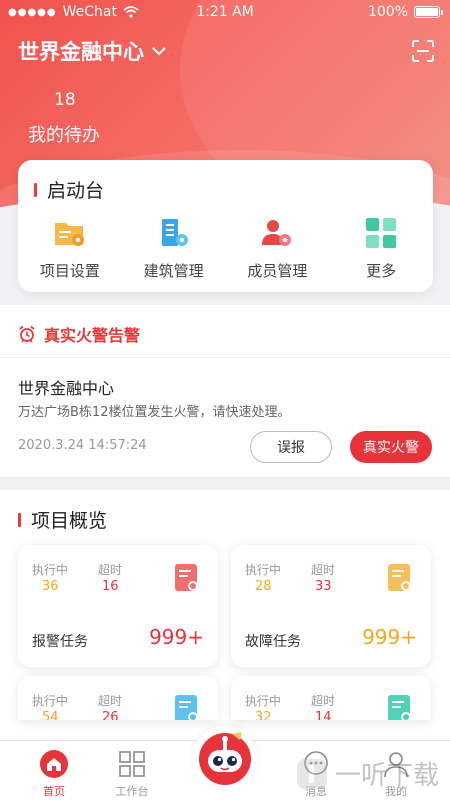 The height and width of the screenshot is (800, 450). Describe the element at coordinates (225, 12) in the screenshot. I see `status-bar: ●●●●● WeChat 1:21 AM 100%` at that location.